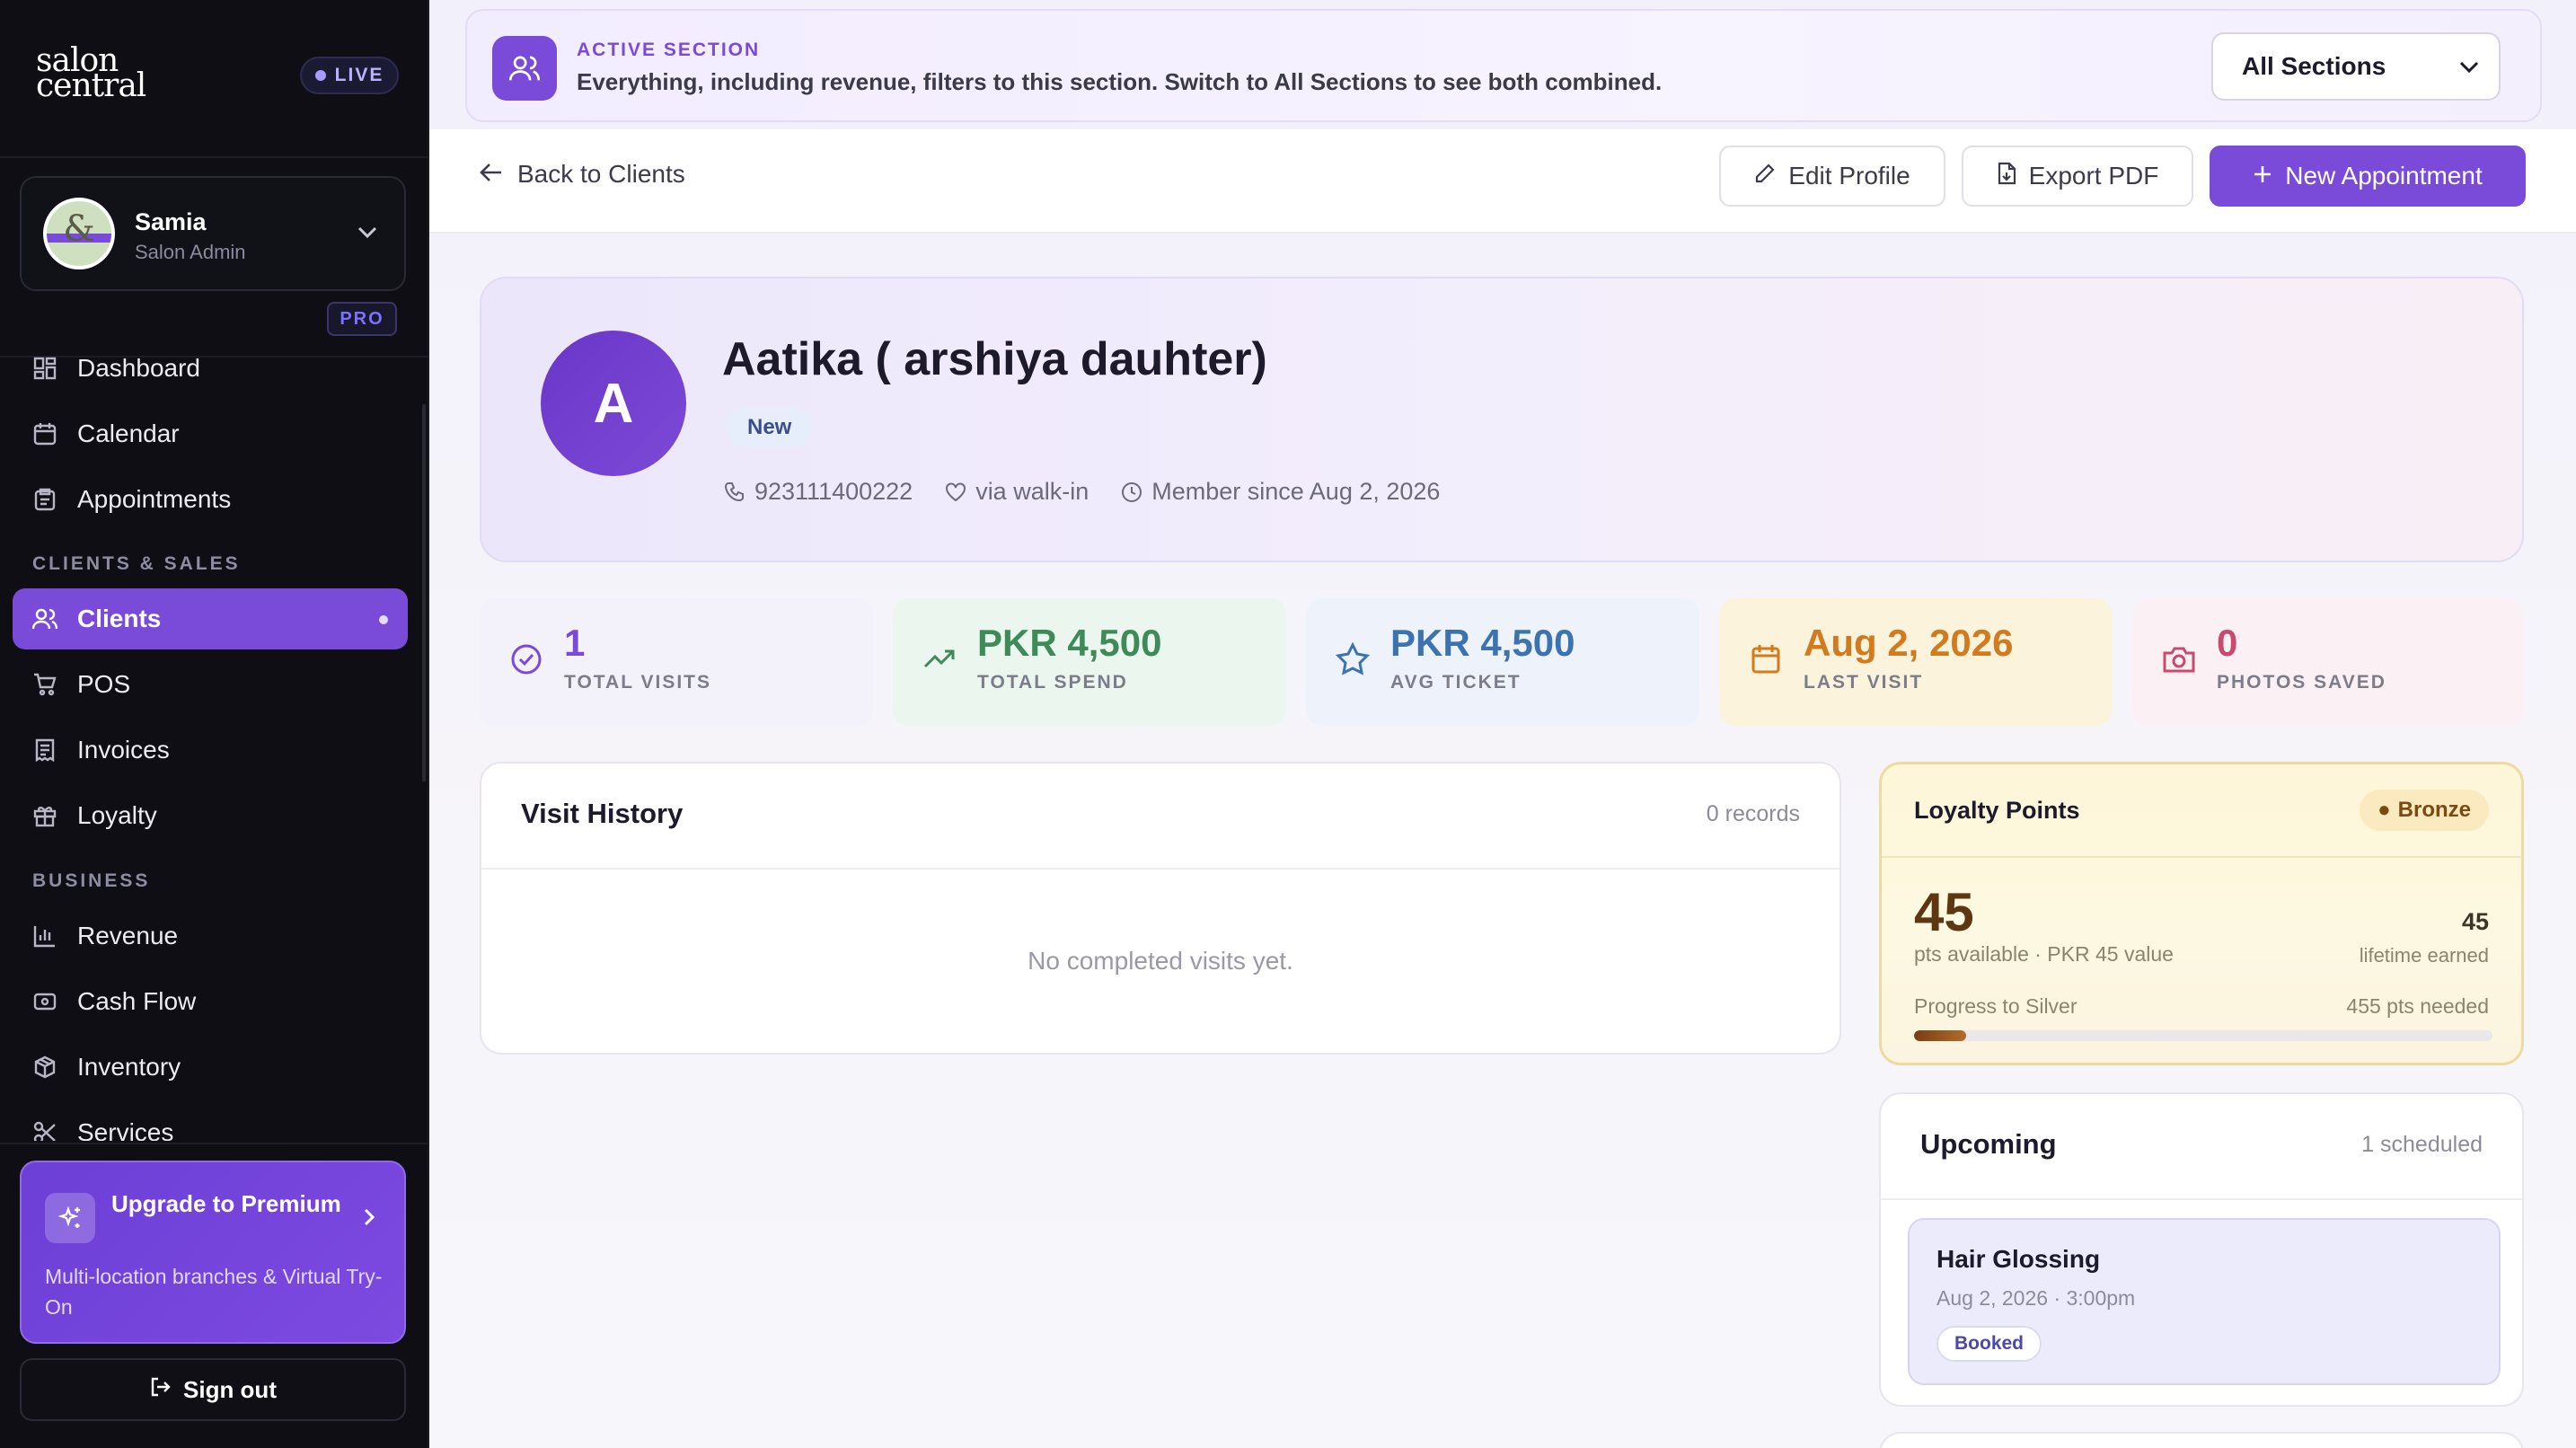  I want to click on sidebar-item-label: Clients, so click(119, 618).